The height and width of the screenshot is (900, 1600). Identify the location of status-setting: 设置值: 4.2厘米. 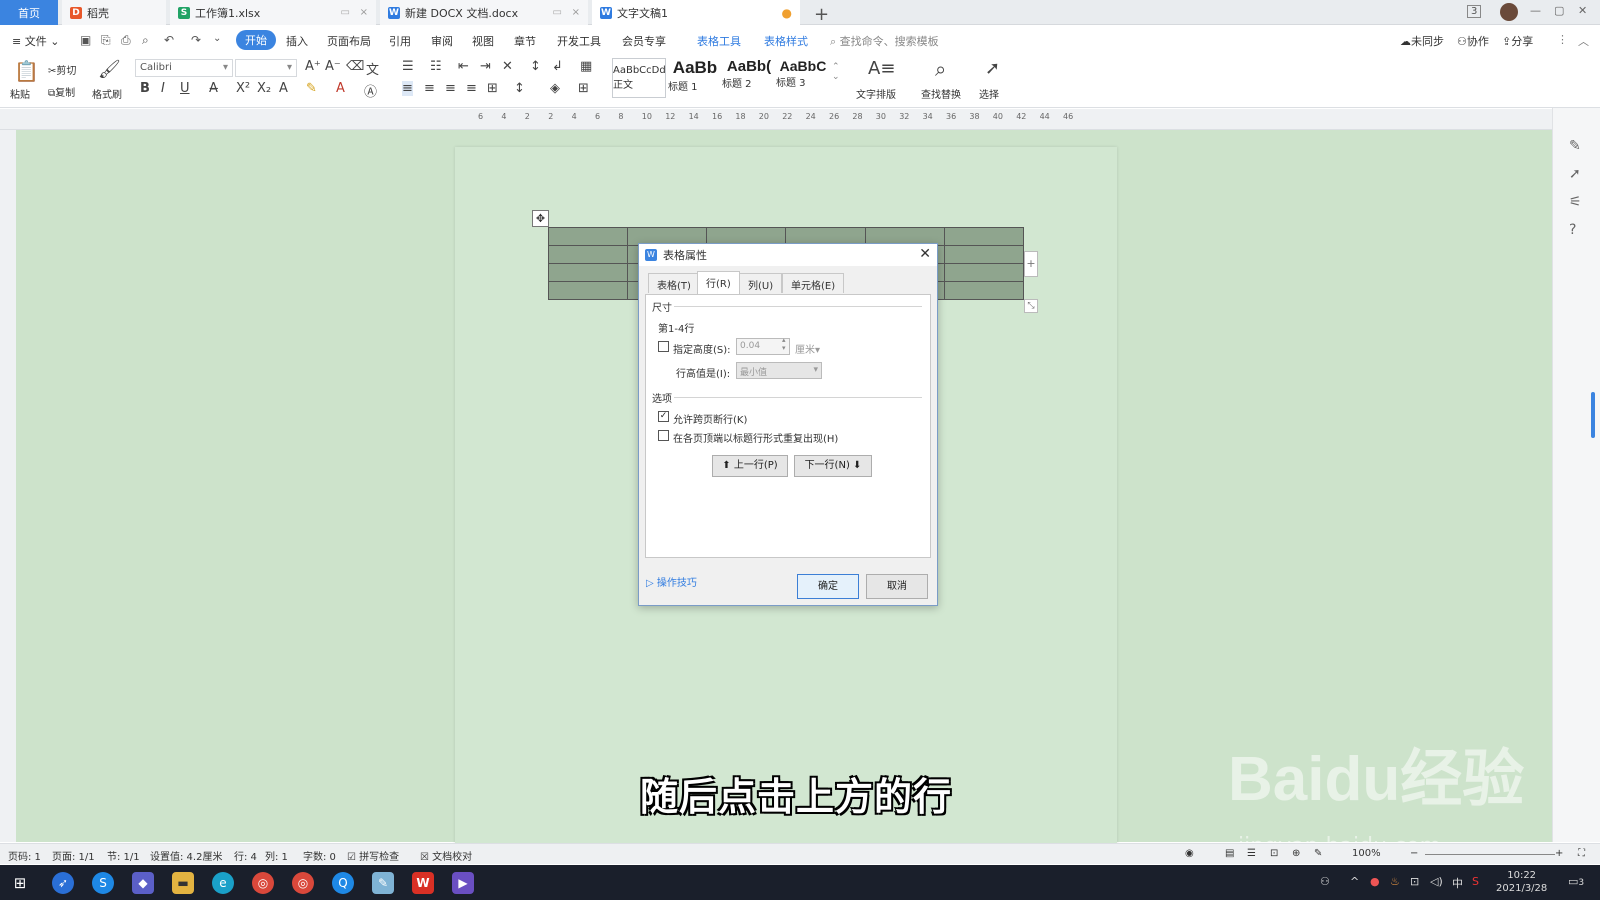
(186, 855).